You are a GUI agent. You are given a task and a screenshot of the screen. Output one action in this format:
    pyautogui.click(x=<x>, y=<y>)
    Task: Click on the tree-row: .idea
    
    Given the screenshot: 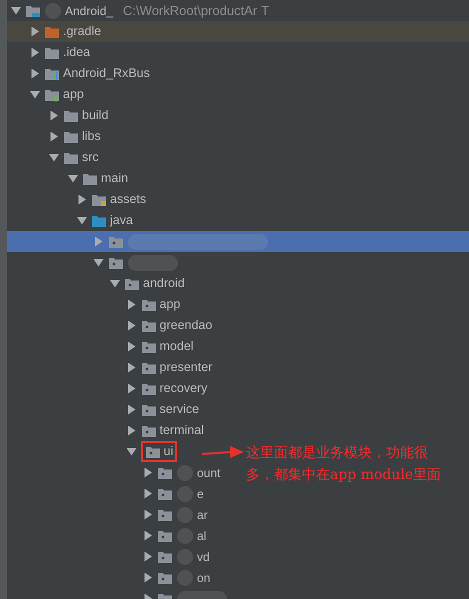 What is the action you would take?
    pyautogui.click(x=50, y=52)
    